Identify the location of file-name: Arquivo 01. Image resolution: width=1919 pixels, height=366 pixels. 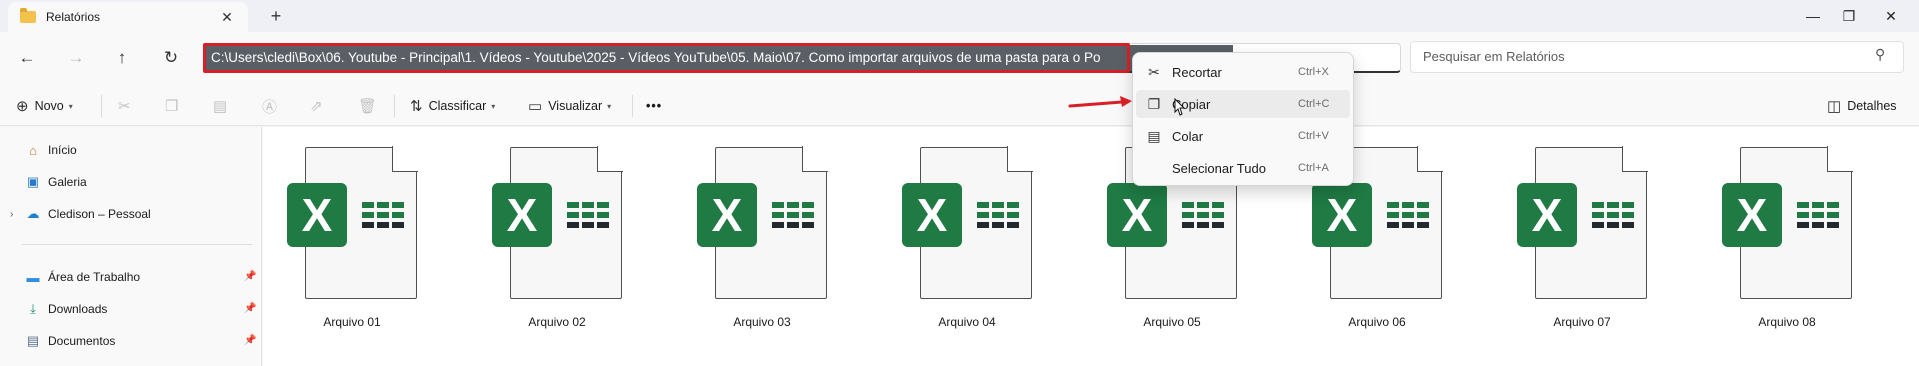
(352, 322).